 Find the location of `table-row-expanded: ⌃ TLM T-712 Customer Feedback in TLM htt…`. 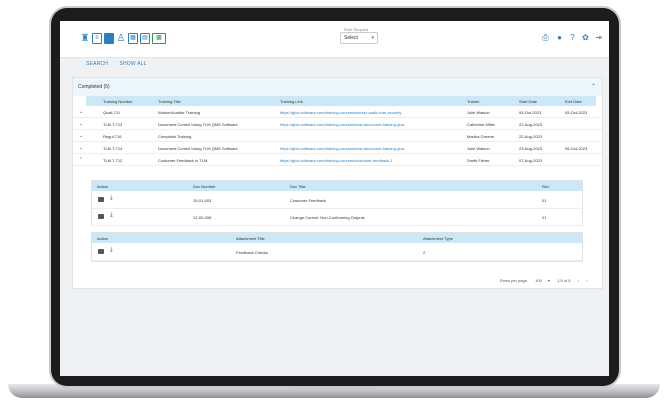

table-row-expanded: ⌃ TLM T-712 Customer Feedback in TLM htt… is located at coordinates (337, 160).